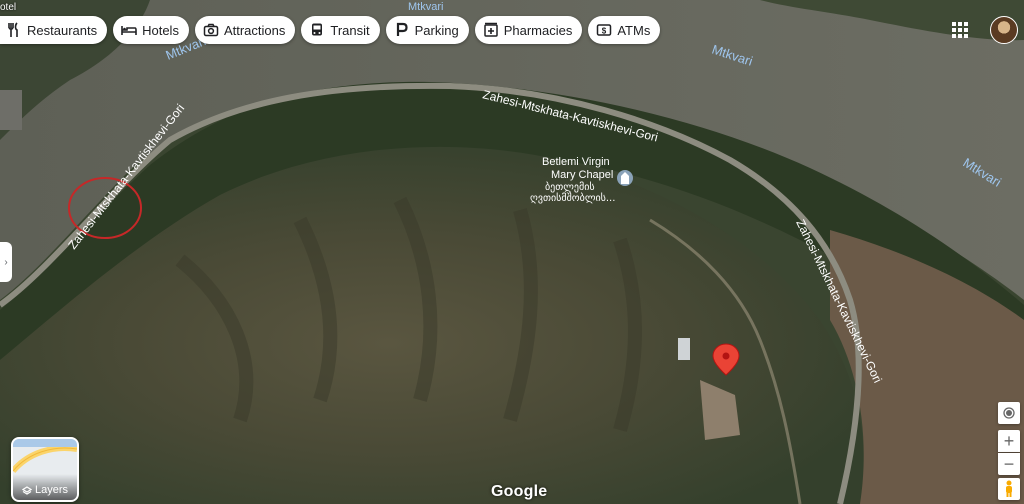 The image size is (1024, 504). What do you see at coordinates (570, 187) in the screenshot?
I see `poi-local-line1: ბეთლემის` at bounding box center [570, 187].